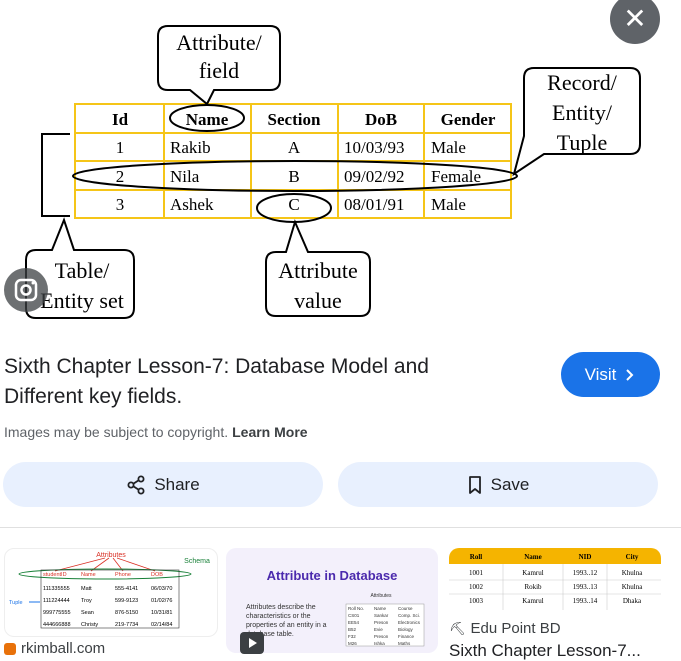 The image size is (681, 661). I want to click on svg-text: Troy, so click(86, 601).